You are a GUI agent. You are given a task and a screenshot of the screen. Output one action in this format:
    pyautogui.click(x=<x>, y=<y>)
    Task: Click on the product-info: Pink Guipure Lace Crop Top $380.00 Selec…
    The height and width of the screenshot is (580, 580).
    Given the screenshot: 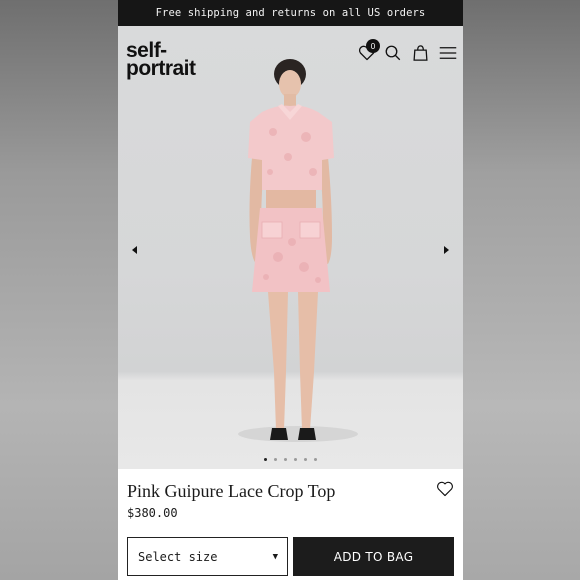 What is the action you would take?
    pyautogui.click(x=290, y=524)
    